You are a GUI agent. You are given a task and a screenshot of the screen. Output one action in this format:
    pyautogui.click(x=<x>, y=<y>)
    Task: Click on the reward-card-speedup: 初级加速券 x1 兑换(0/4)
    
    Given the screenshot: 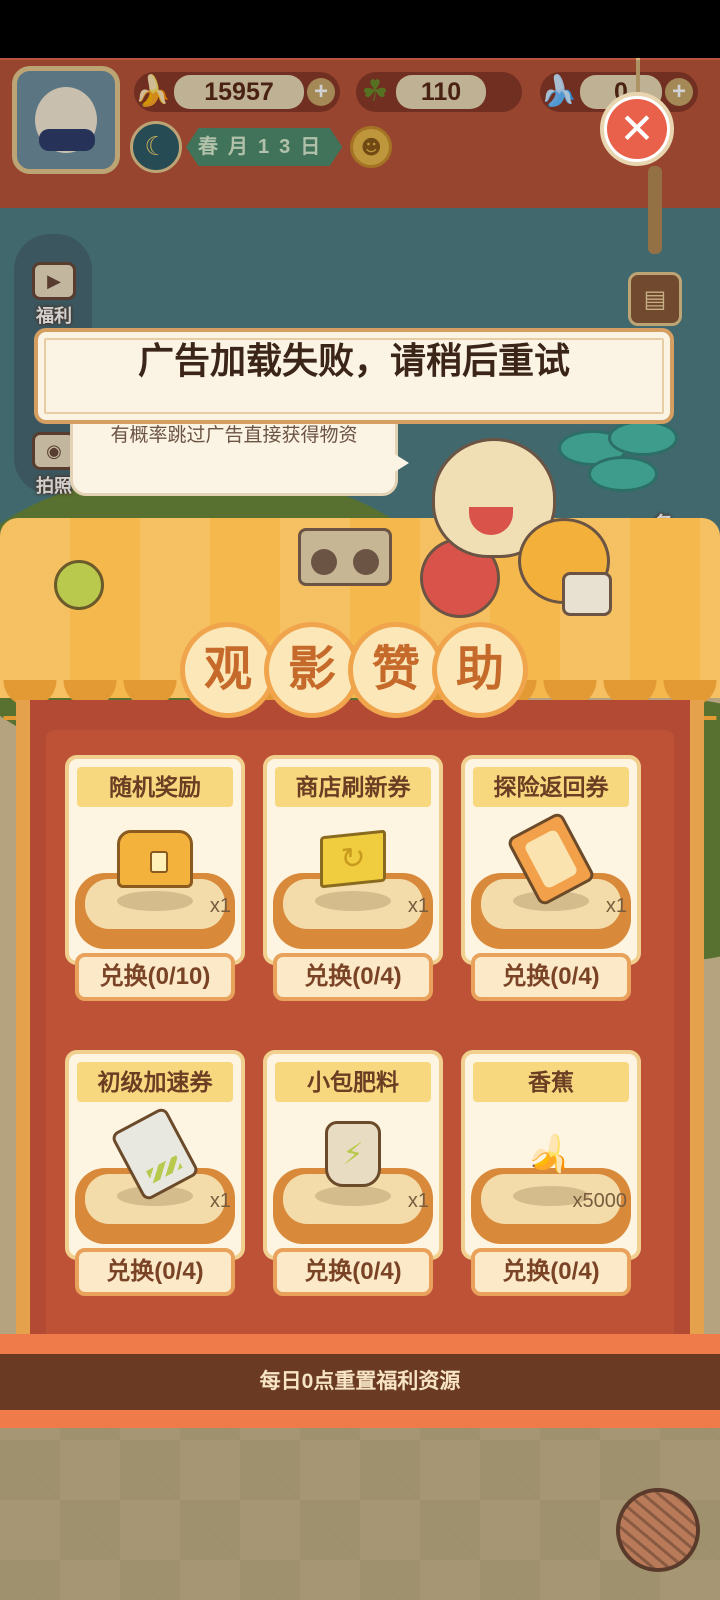 What is the action you would take?
    pyautogui.click(x=155, y=1174)
    